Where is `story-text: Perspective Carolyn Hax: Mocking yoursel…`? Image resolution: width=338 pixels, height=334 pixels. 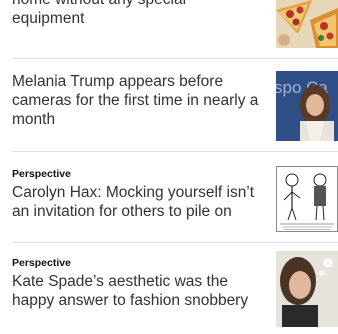
story-text: Perspective Carolyn Hax: Mocking yoursel… is located at coordinates (138, 194).